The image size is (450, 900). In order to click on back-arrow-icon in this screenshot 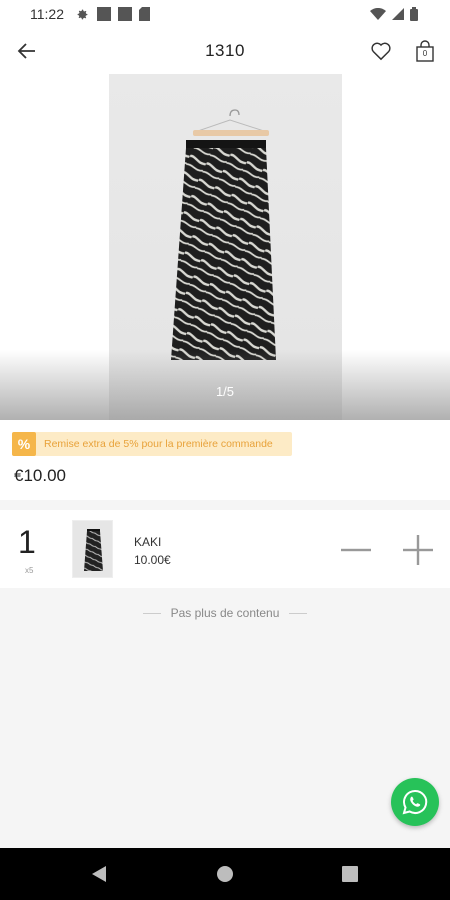, I will do `click(27, 51)`.